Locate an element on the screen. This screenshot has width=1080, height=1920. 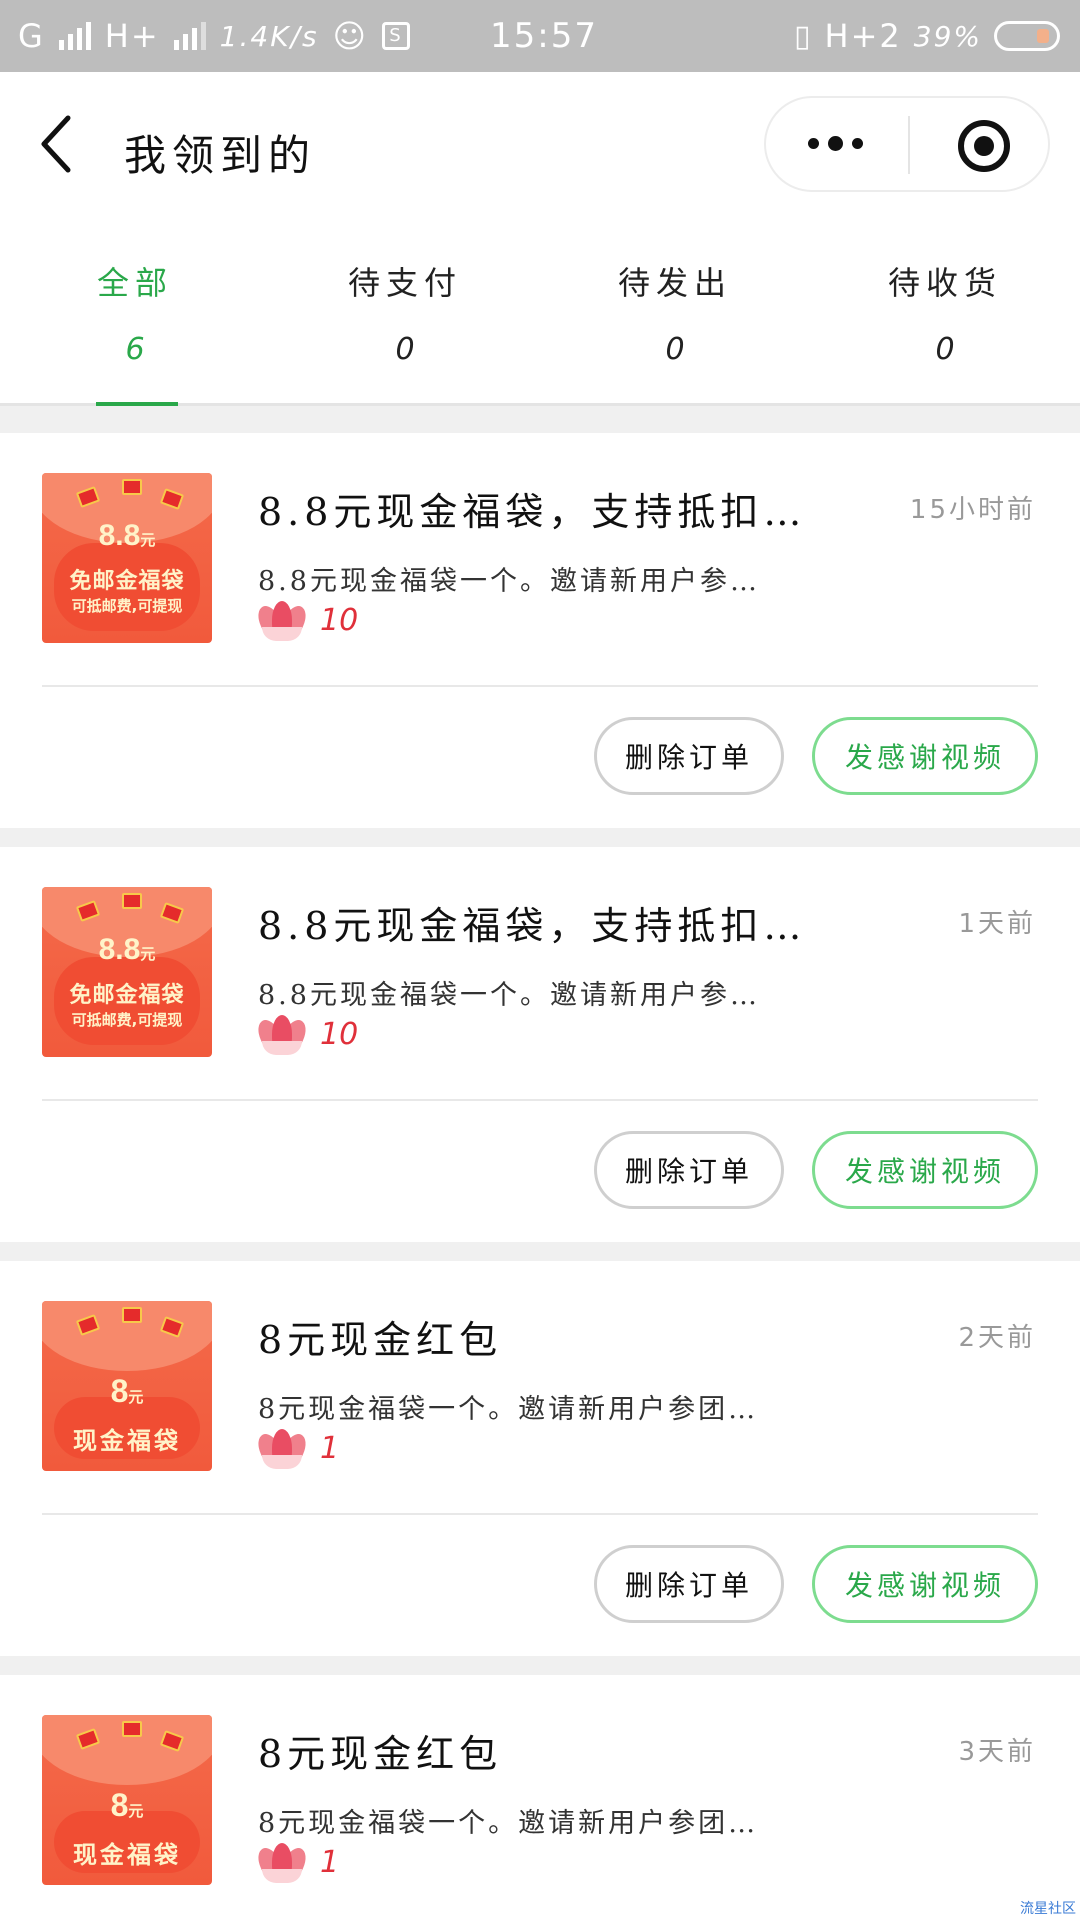
order-time: 1天前 is located at coordinates (997, 924).